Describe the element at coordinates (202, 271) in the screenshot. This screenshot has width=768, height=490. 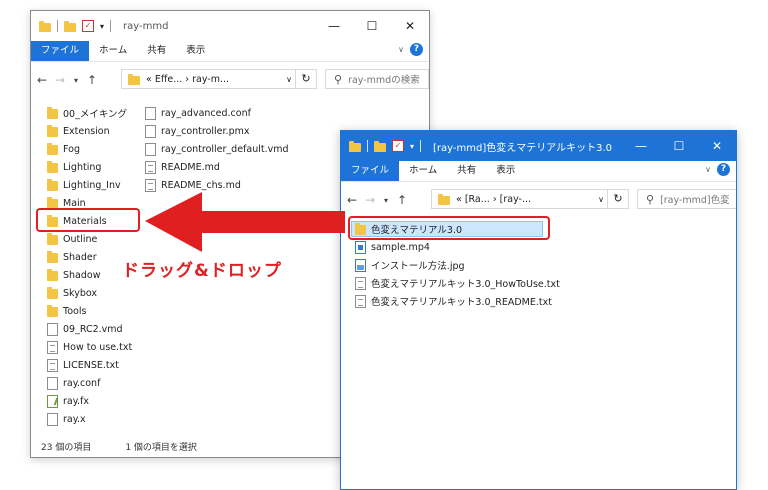
I see `drag-drop-label: ドラッグ&ドロップ` at that location.